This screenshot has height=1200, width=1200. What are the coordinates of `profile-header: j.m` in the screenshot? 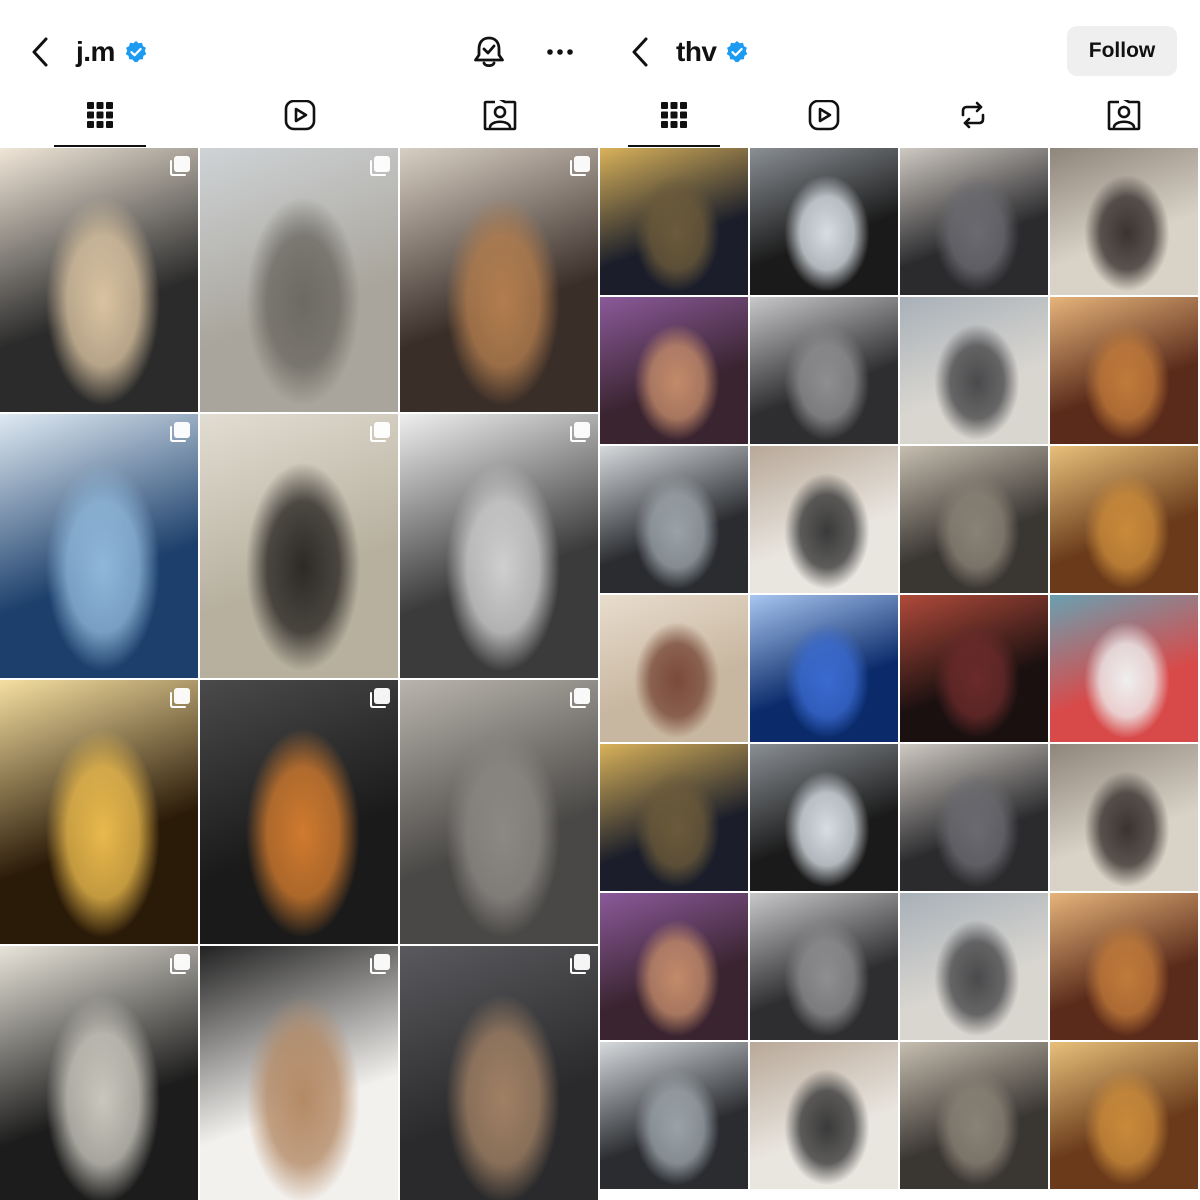 It's located at (300, 50).